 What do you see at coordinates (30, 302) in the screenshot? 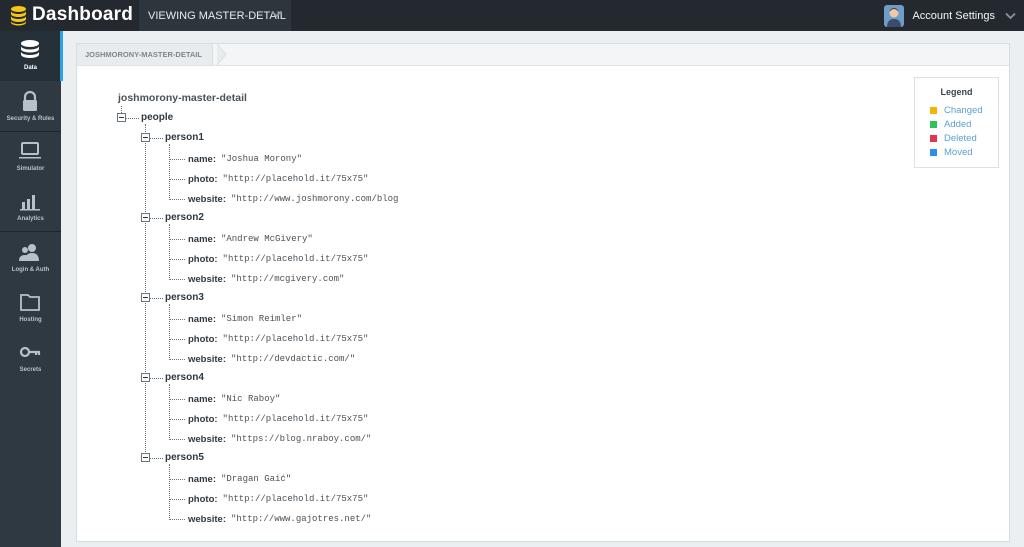
I see `folder-icon` at bounding box center [30, 302].